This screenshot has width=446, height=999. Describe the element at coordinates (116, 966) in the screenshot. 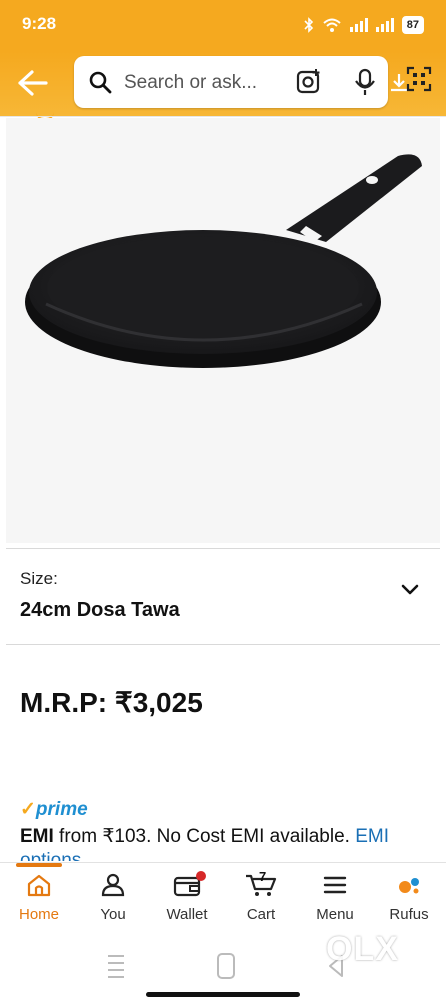

I see `recent-apps-icon` at that location.